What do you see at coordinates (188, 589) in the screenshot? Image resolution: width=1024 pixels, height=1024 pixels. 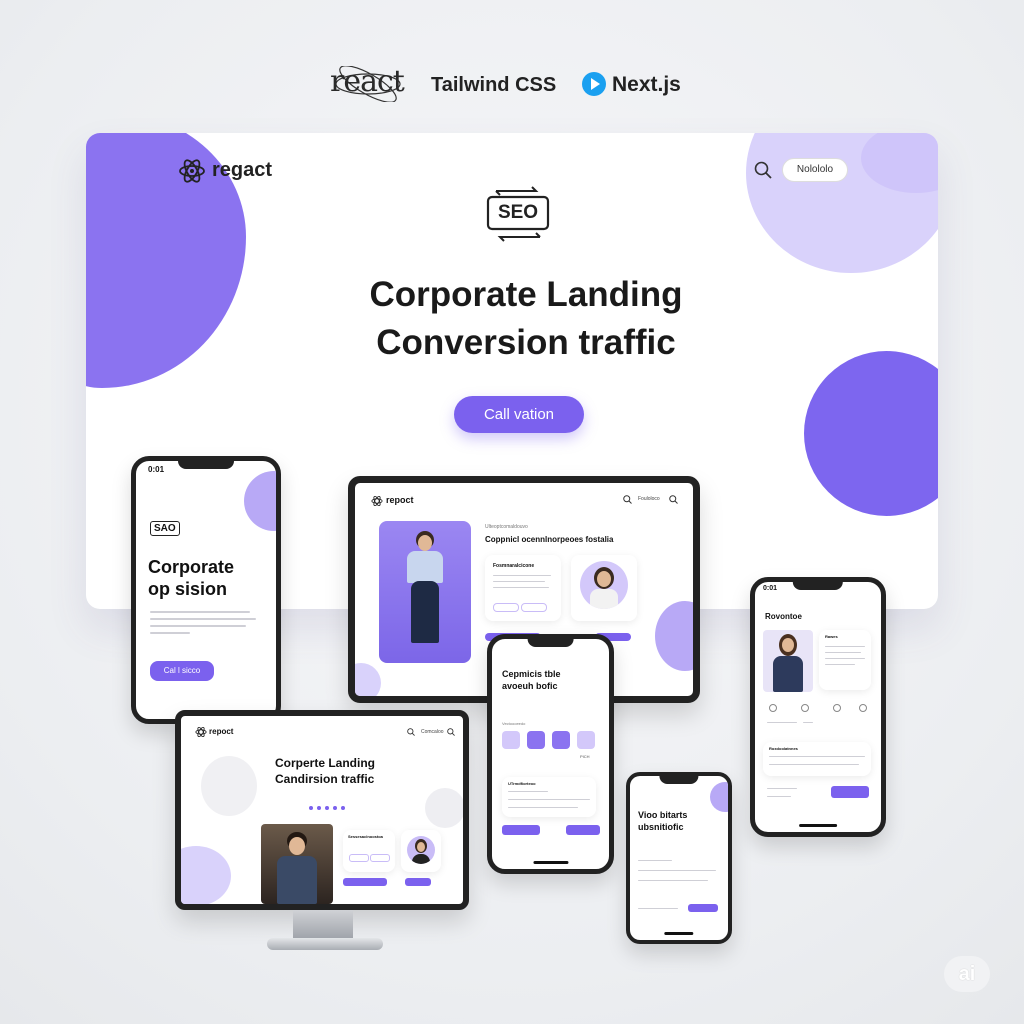 I see `phone-title-line-2: op sision` at bounding box center [188, 589].